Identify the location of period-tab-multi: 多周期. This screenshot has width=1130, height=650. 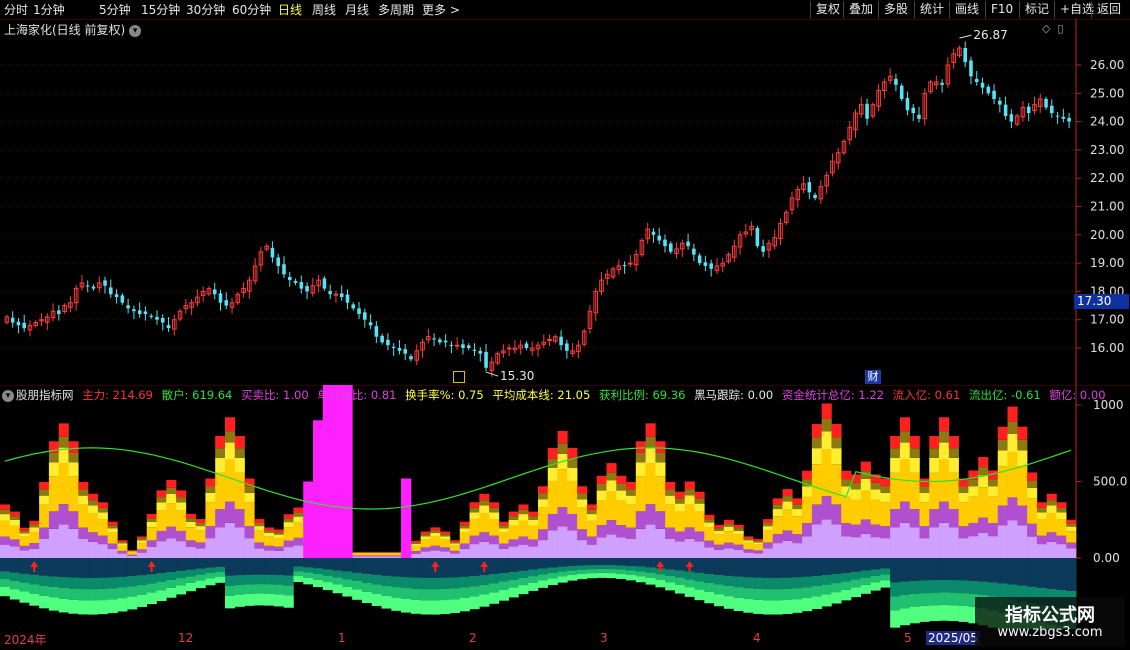
(396, 10).